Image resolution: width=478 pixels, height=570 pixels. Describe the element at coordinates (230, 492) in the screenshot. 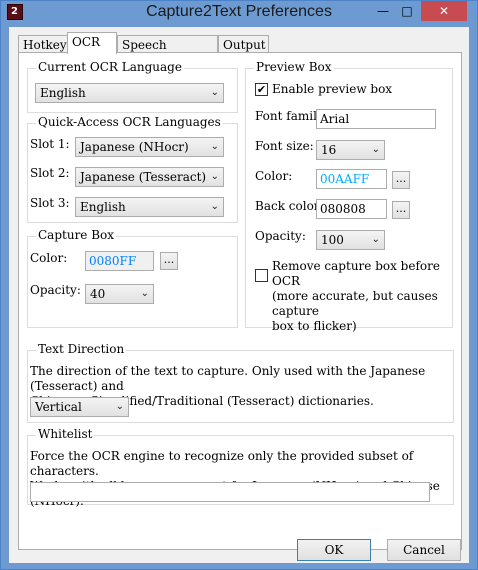

I see `whitelist-input` at that location.